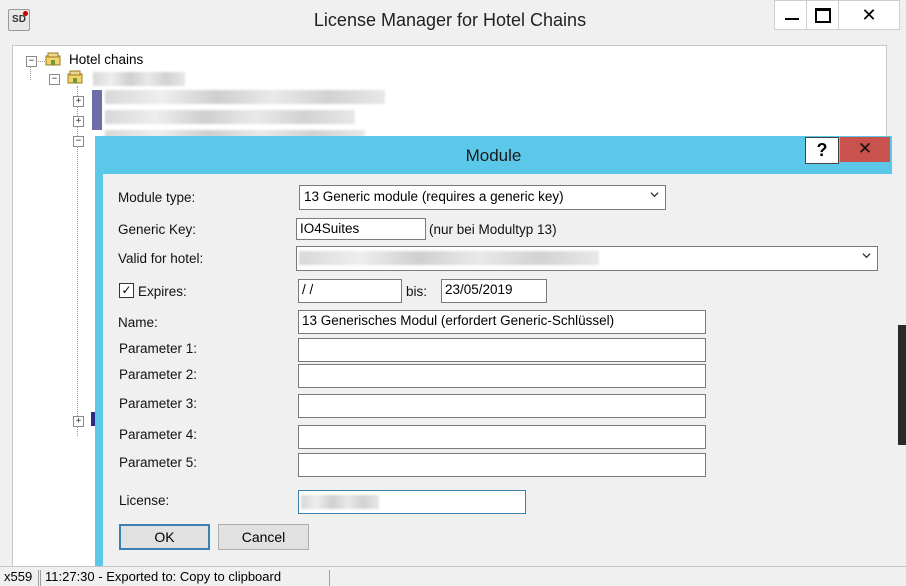  I want to click on valid-for-hotel-select, so click(587, 258).